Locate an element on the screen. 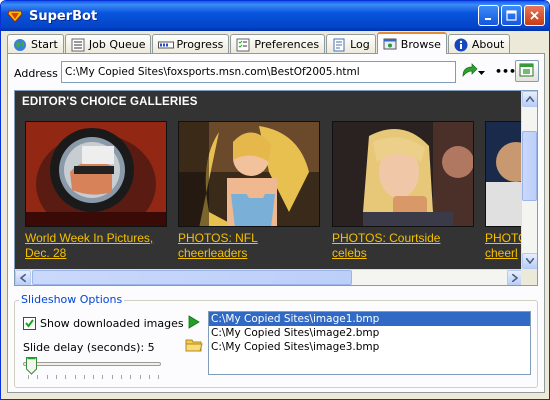 Image resolution: width=550 pixels, height=400 pixels. play-icon is located at coordinates (194, 322).